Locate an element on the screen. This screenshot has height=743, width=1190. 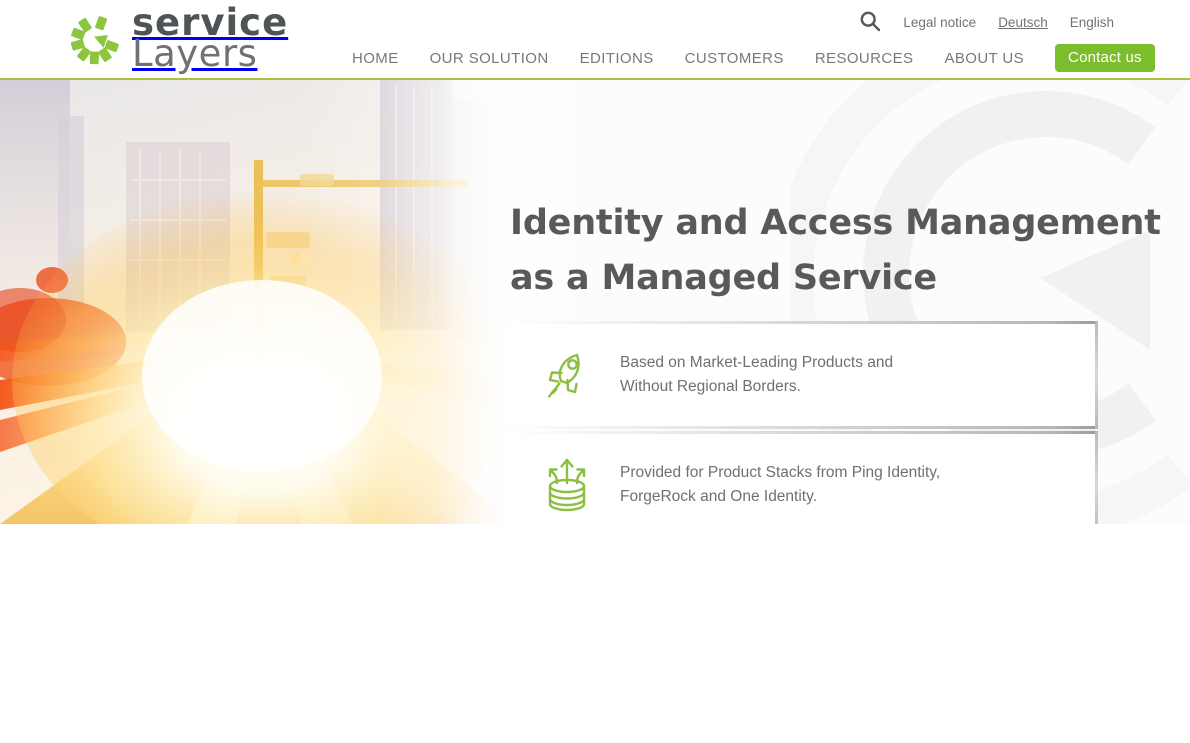
site-logo: service Layers is located at coordinates (177, 40).